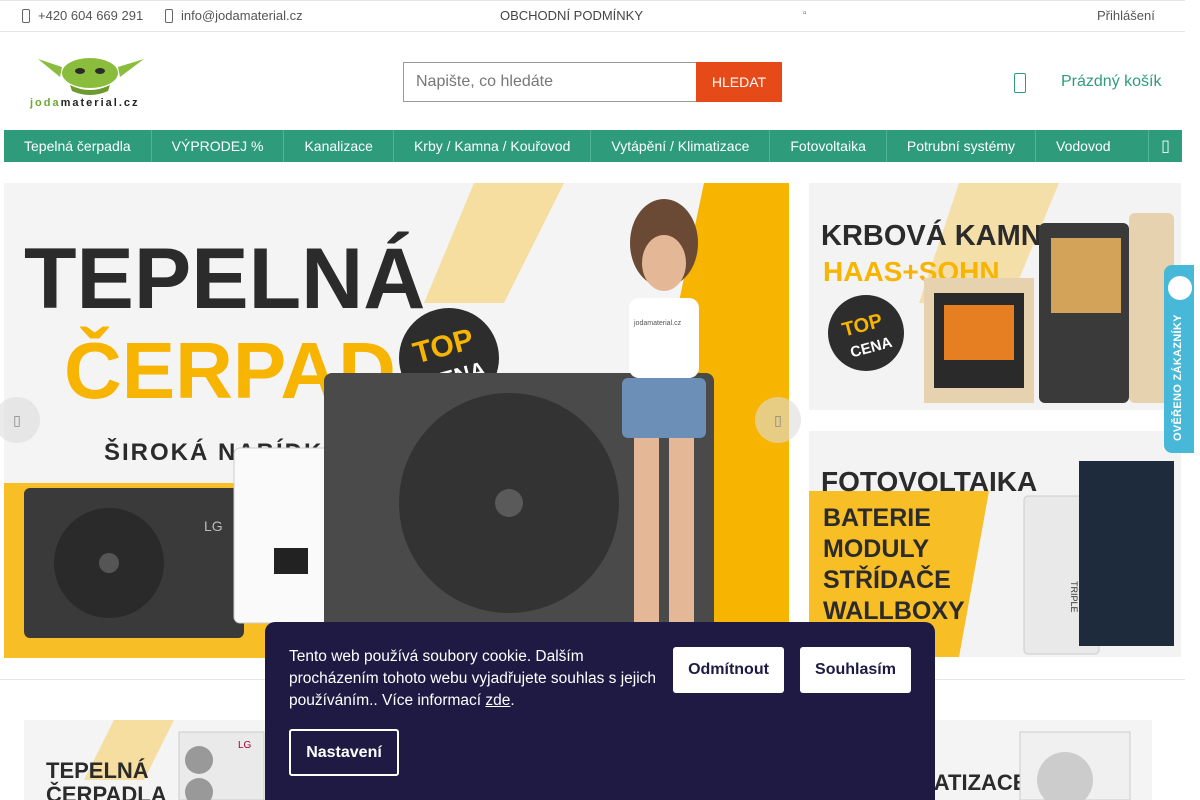 The image size is (1200, 800). I want to click on logo-text: jodamaterial.cz, so click(85, 103).